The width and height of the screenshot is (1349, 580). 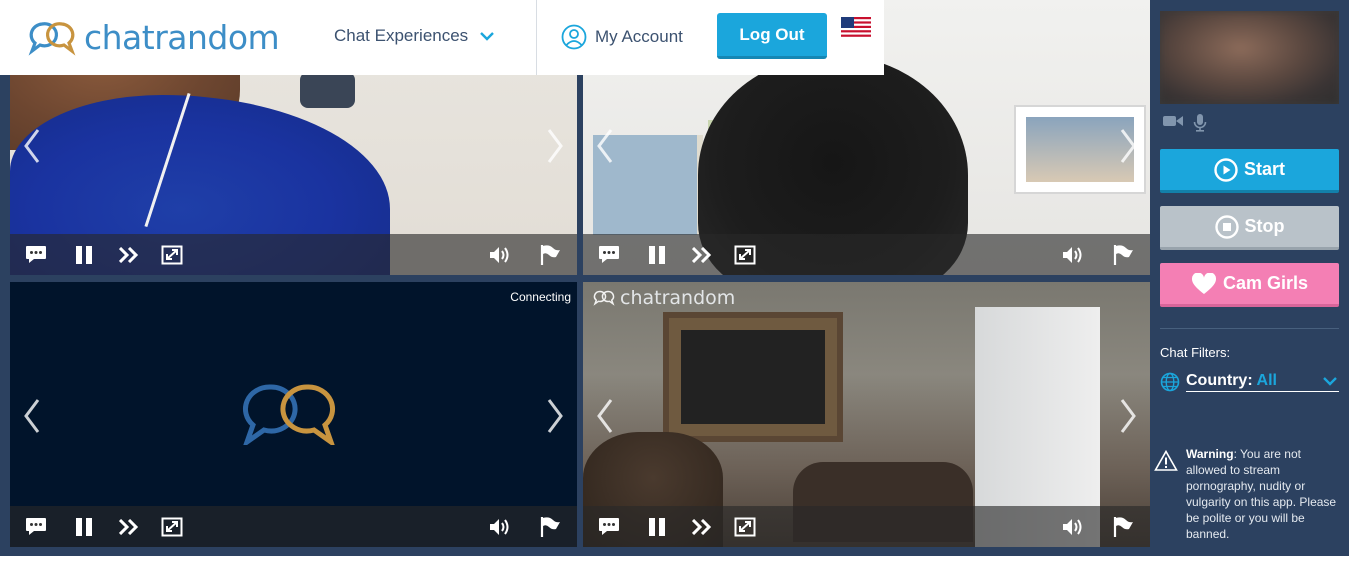 What do you see at coordinates (1210, 454) in the screenshot?
I see `warning-title: Warning` at bounding box center [1210, 454].